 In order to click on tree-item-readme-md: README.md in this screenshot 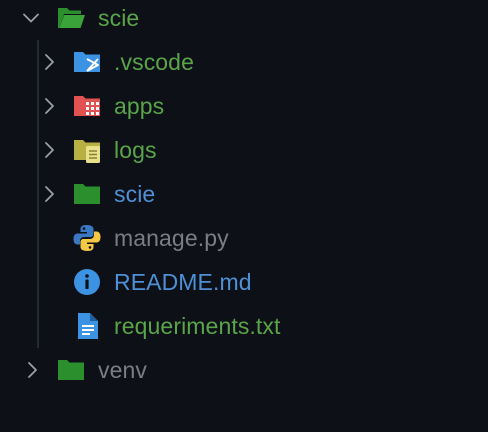, I will do `click(244, 282)`.